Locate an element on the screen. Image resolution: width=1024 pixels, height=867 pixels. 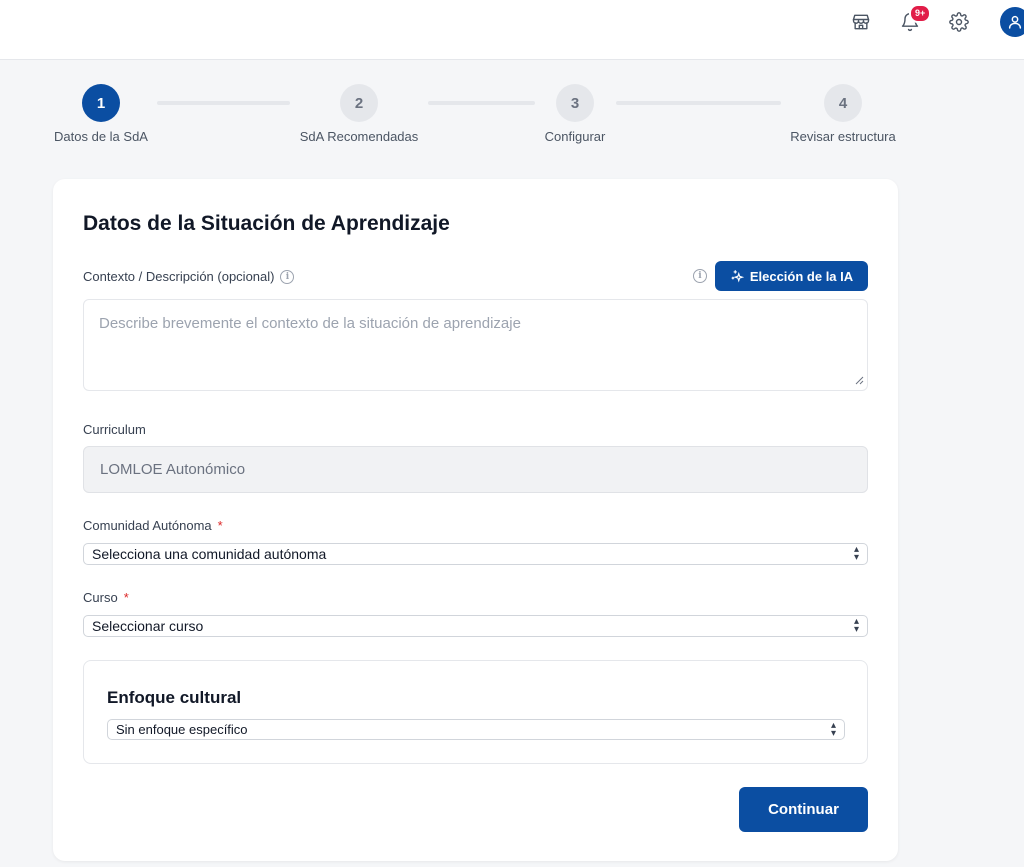
ai-choice-button: Elección de la IA is located at coordinates (791, 276).